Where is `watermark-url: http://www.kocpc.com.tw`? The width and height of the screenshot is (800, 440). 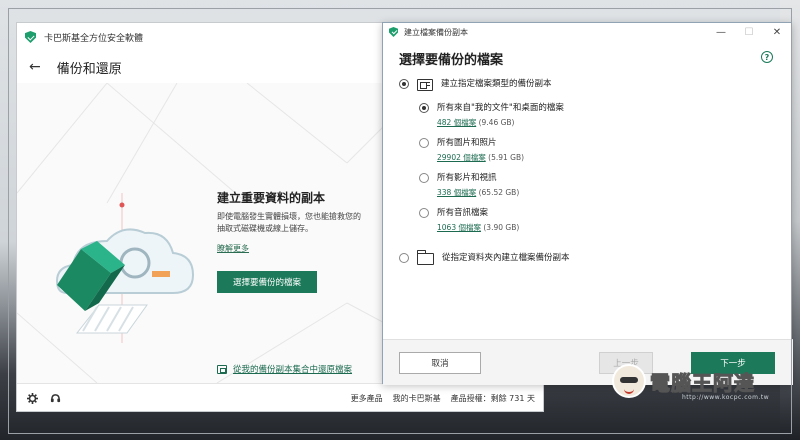
watermark-url: http://www.kocpc.com.tw is located at coordinates (726, 397).